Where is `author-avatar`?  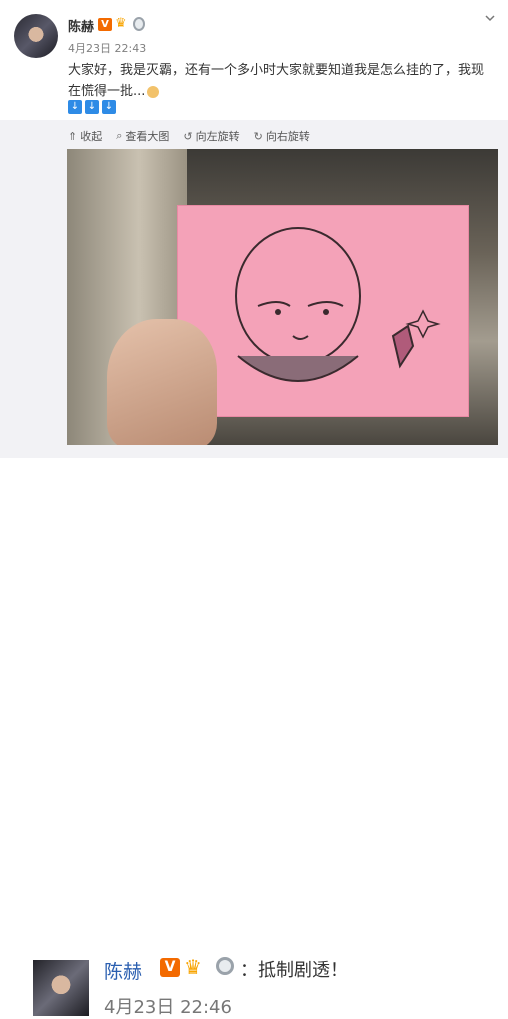
author-avatar is located at coordinates (36, 36).